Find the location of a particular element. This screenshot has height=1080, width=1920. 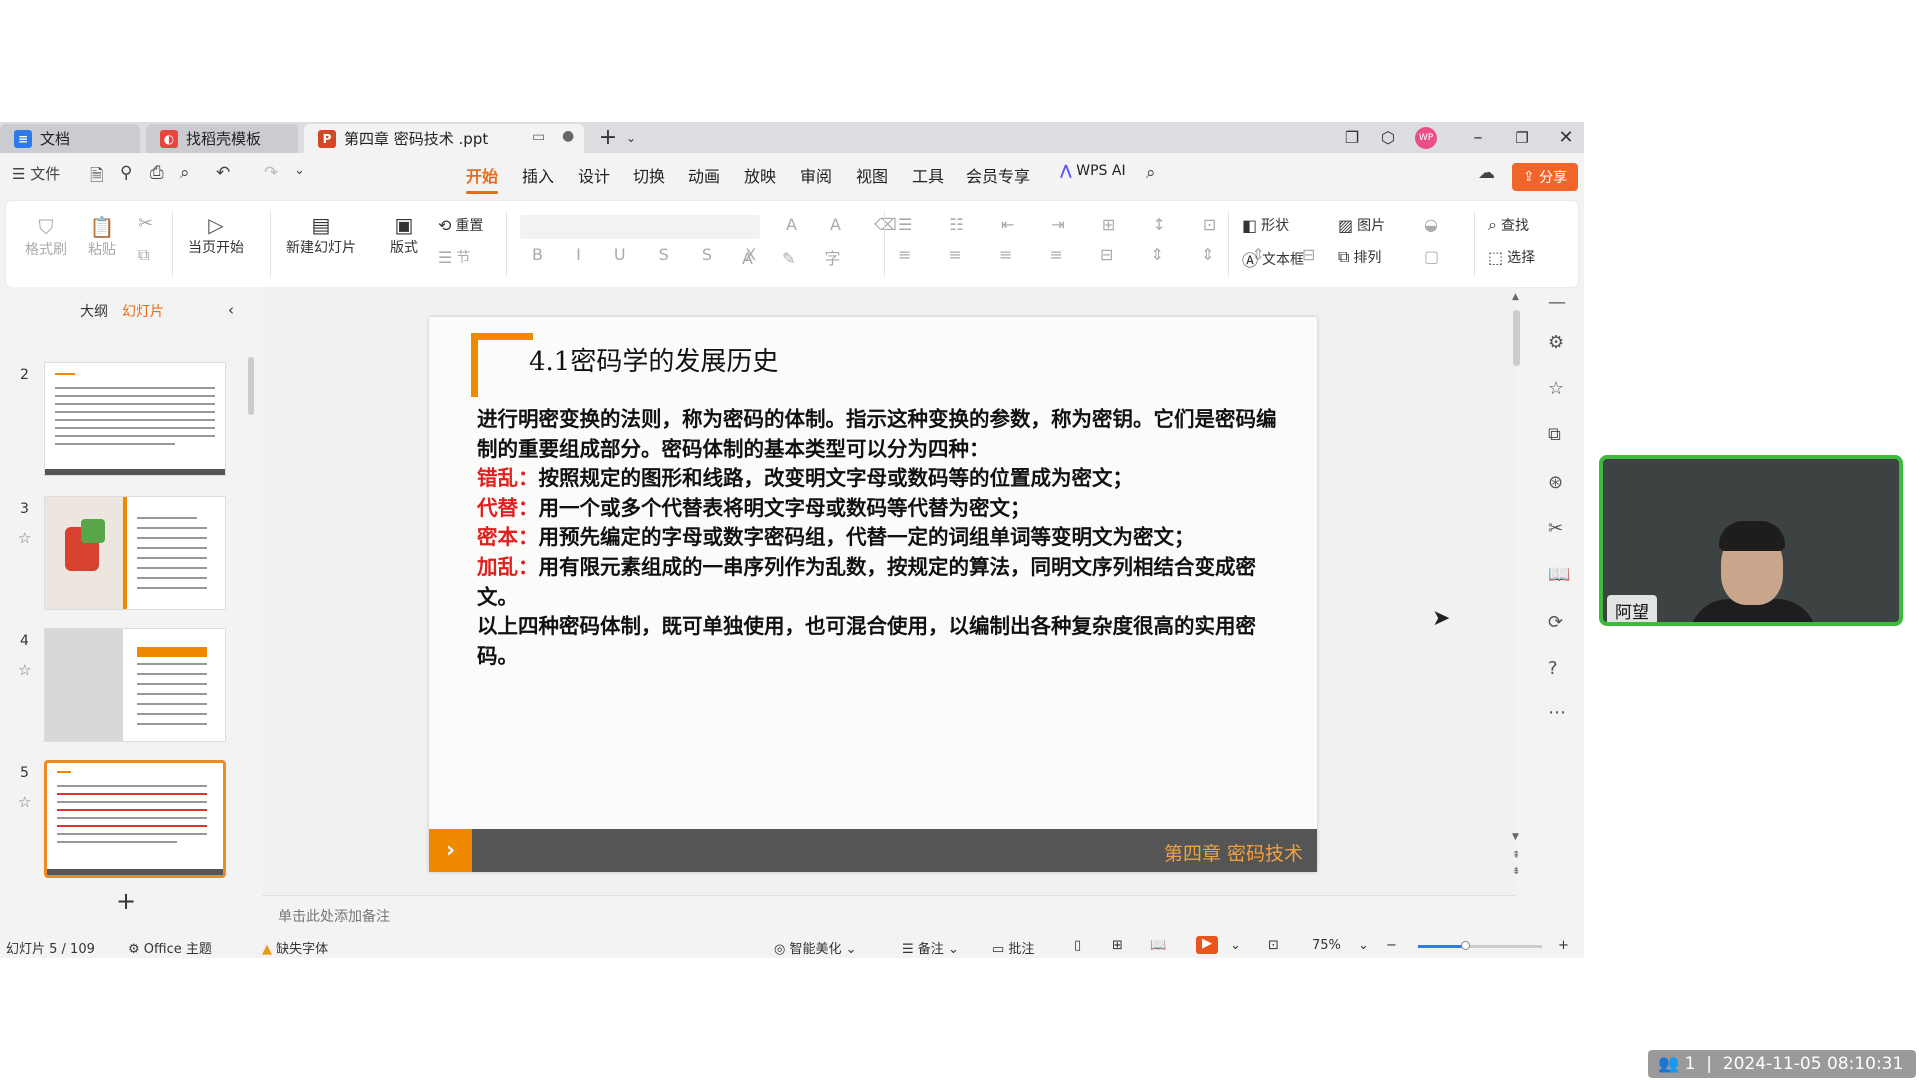

zoom-in-icon: + is located at coordinates (1563, 945).